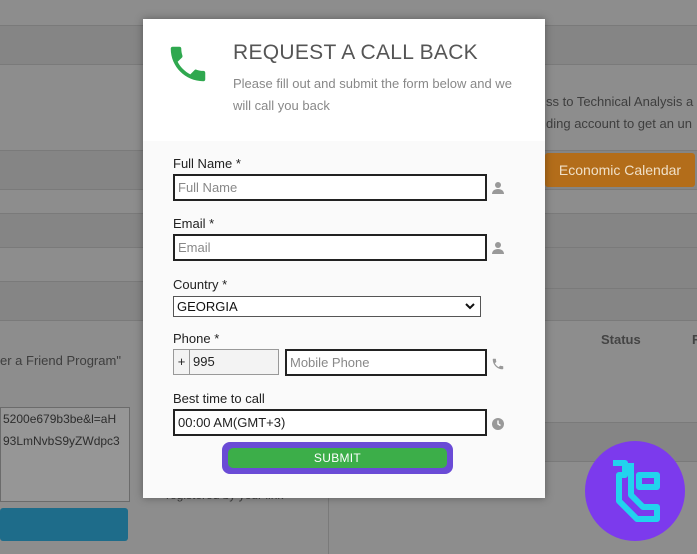  Describe the element at coordinates (200, 284) in the screenshot. I see `country-label: Country *` at that location.